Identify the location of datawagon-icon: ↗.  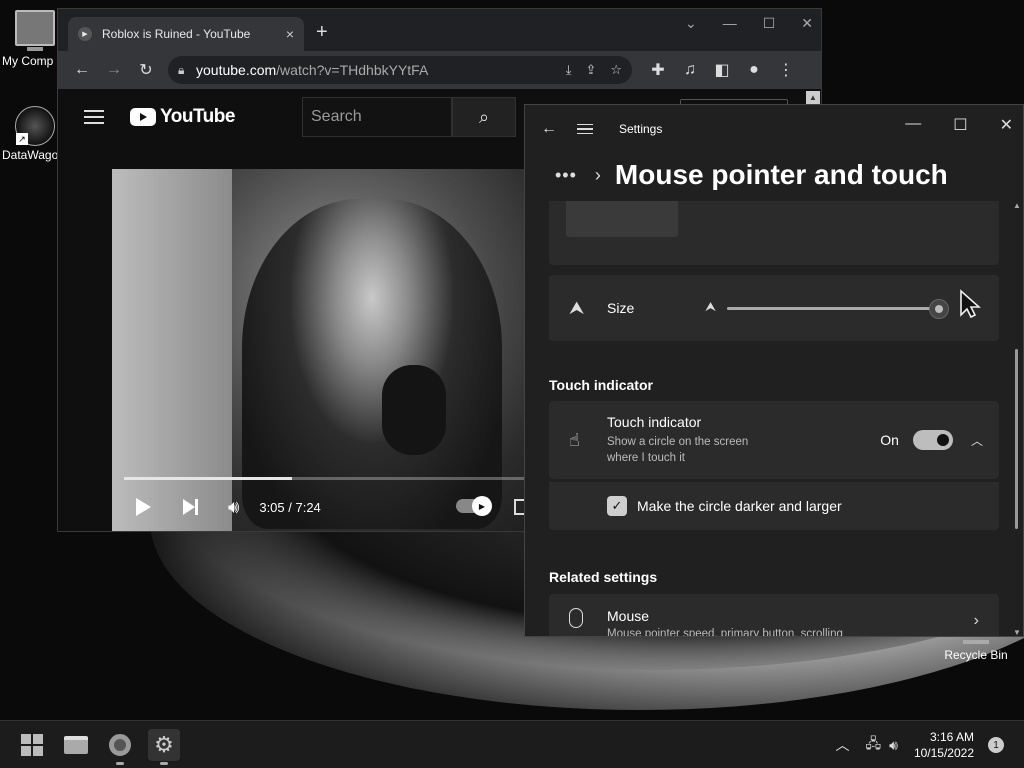
(35, 126).